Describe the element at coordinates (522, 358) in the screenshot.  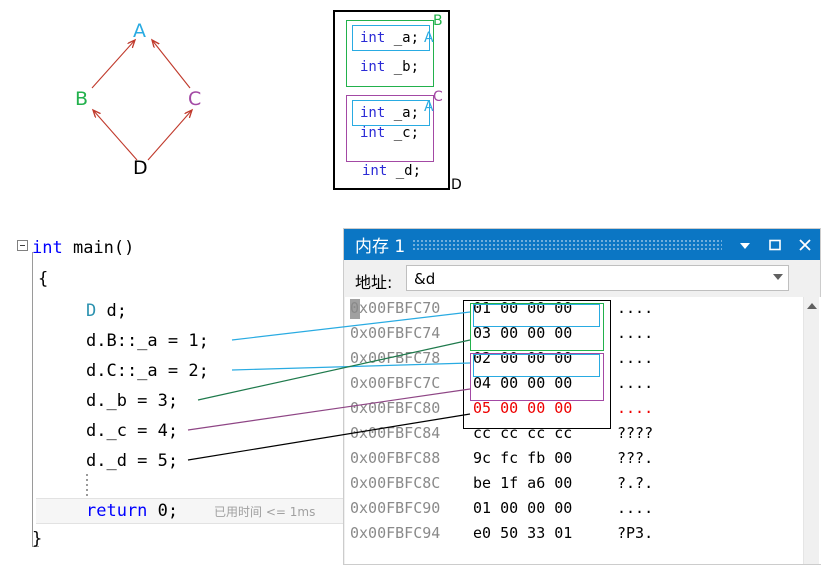
I see `memory-row-hex: 02 00 00 00` at that location.